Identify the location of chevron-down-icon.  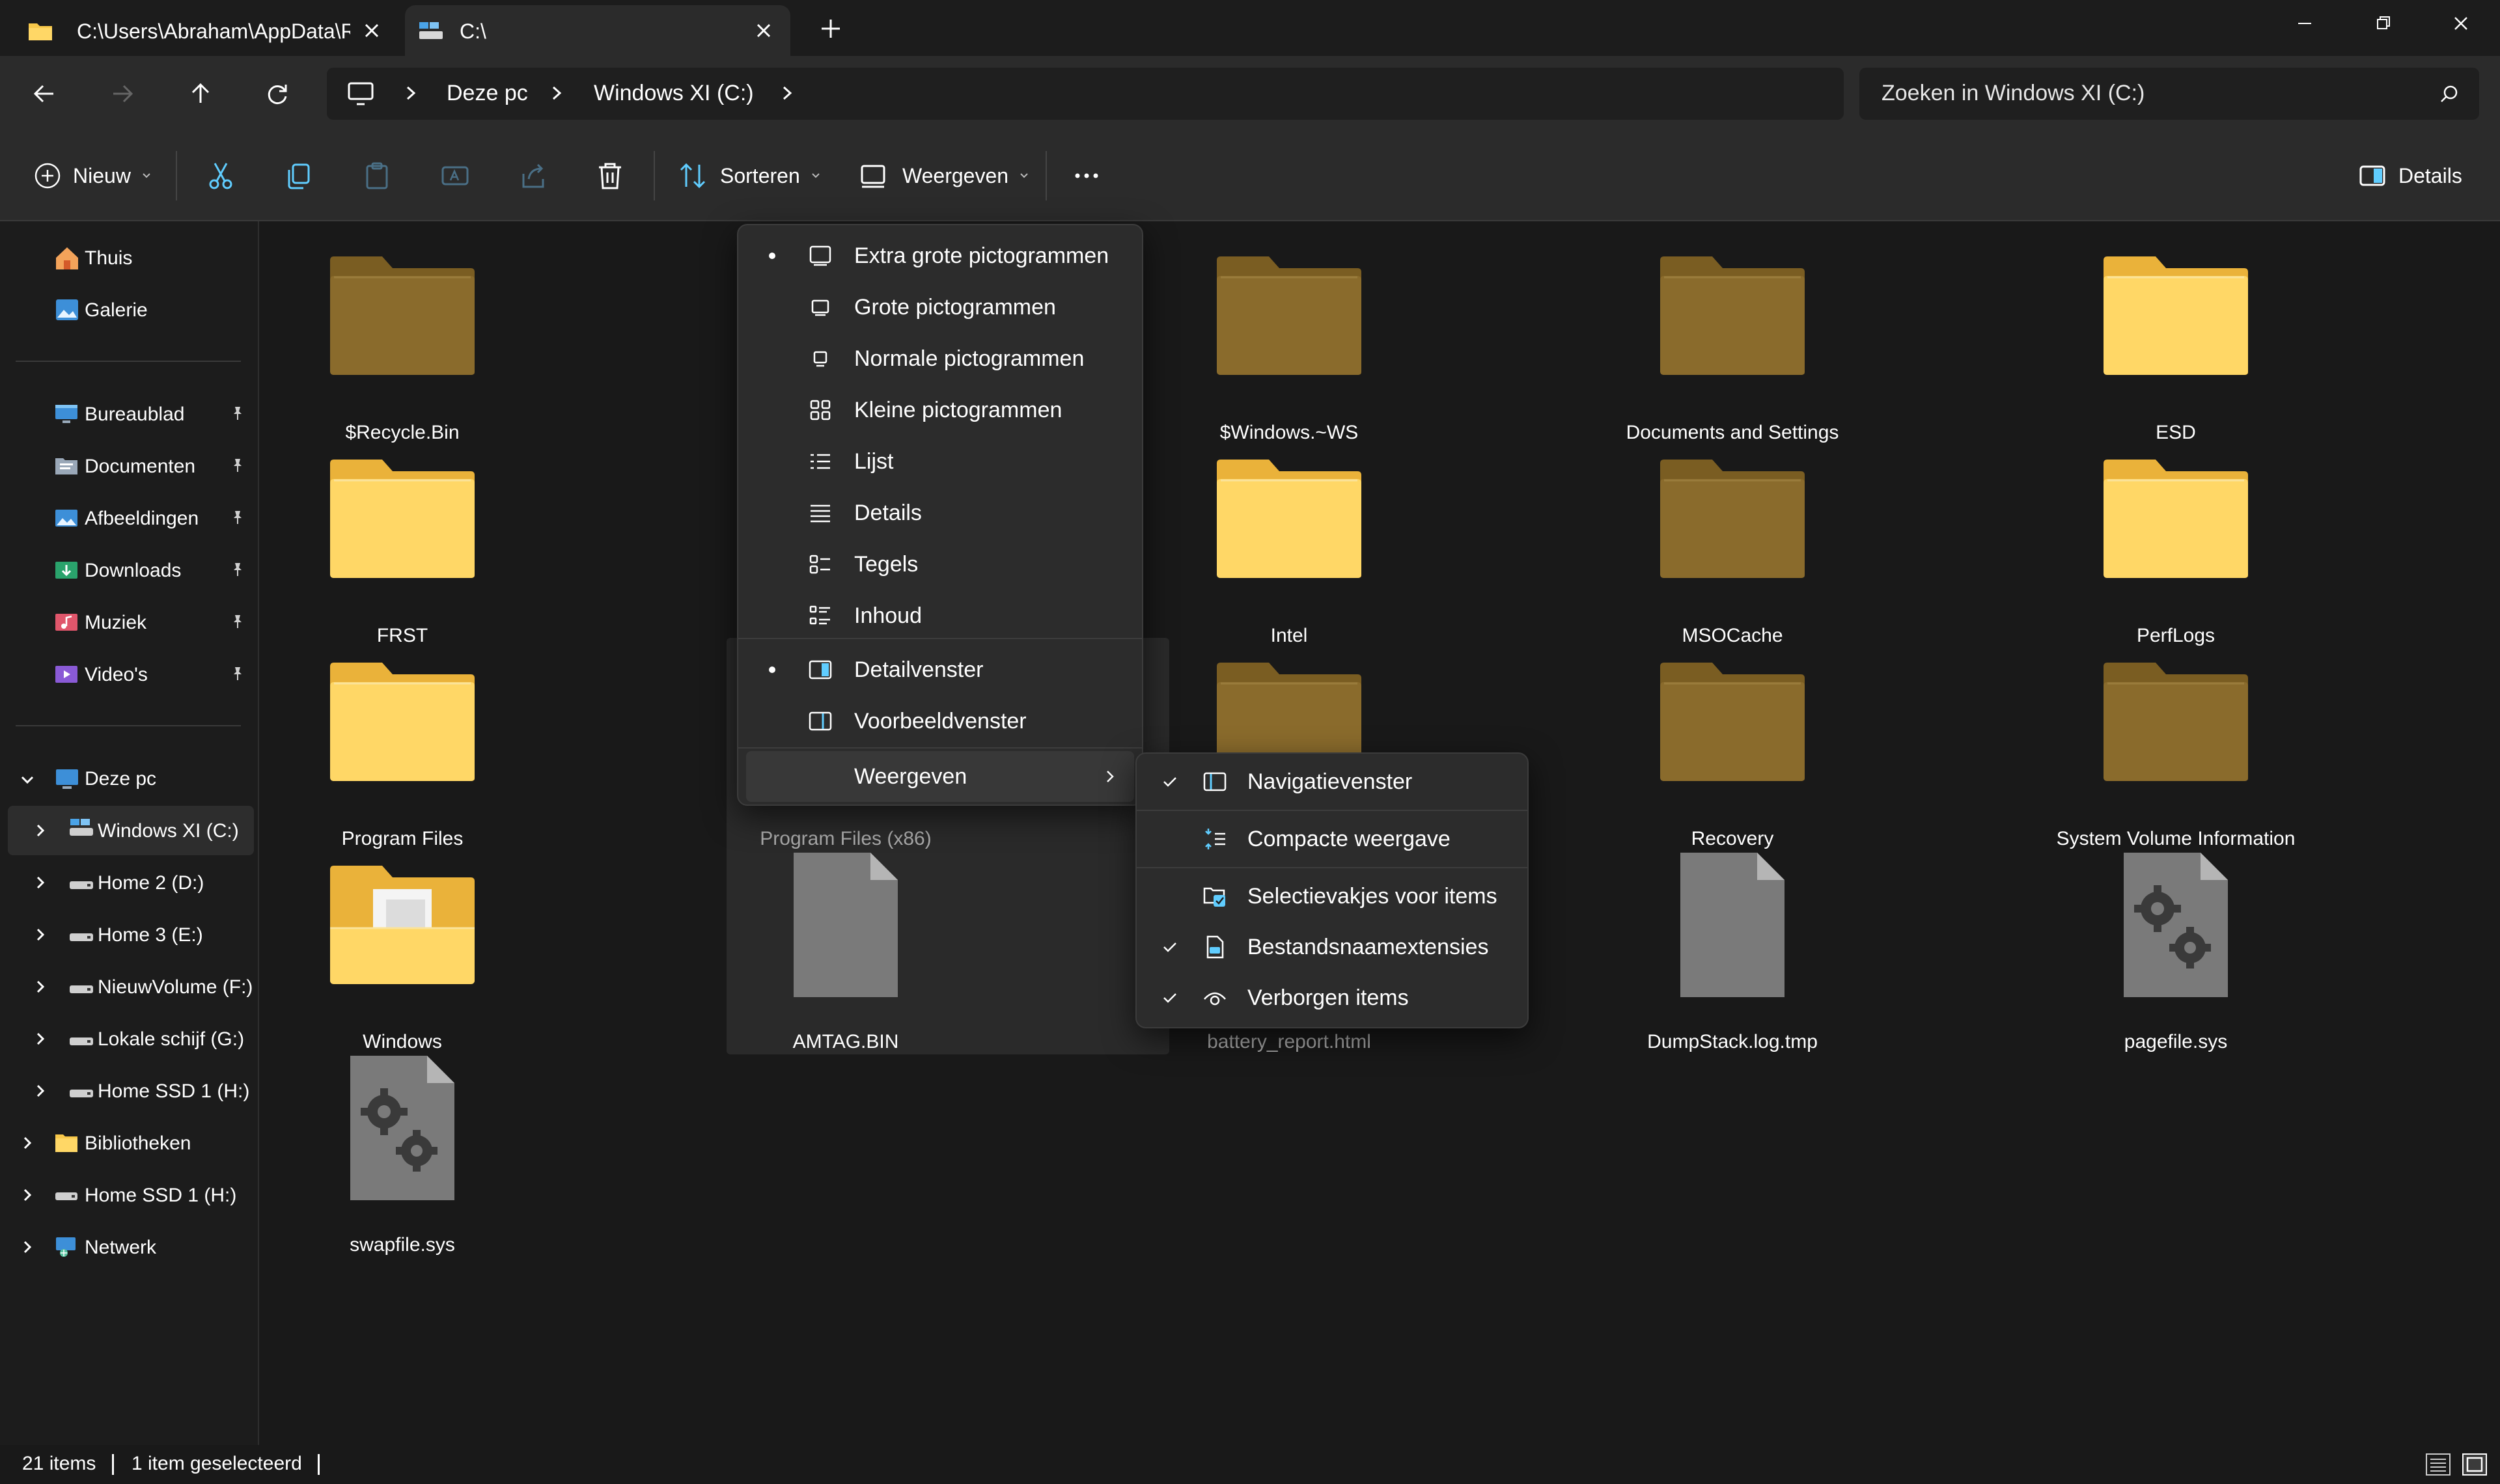
(27, 780).